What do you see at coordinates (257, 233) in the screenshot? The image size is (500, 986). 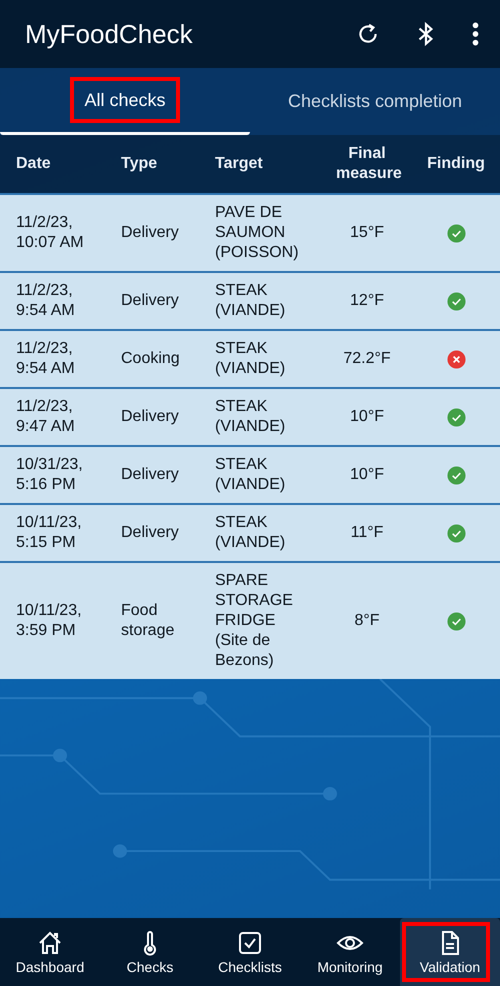 I see `table-cell-text: PAVE DE SAUMON (POISSON)` at bounding box center [257, 233].